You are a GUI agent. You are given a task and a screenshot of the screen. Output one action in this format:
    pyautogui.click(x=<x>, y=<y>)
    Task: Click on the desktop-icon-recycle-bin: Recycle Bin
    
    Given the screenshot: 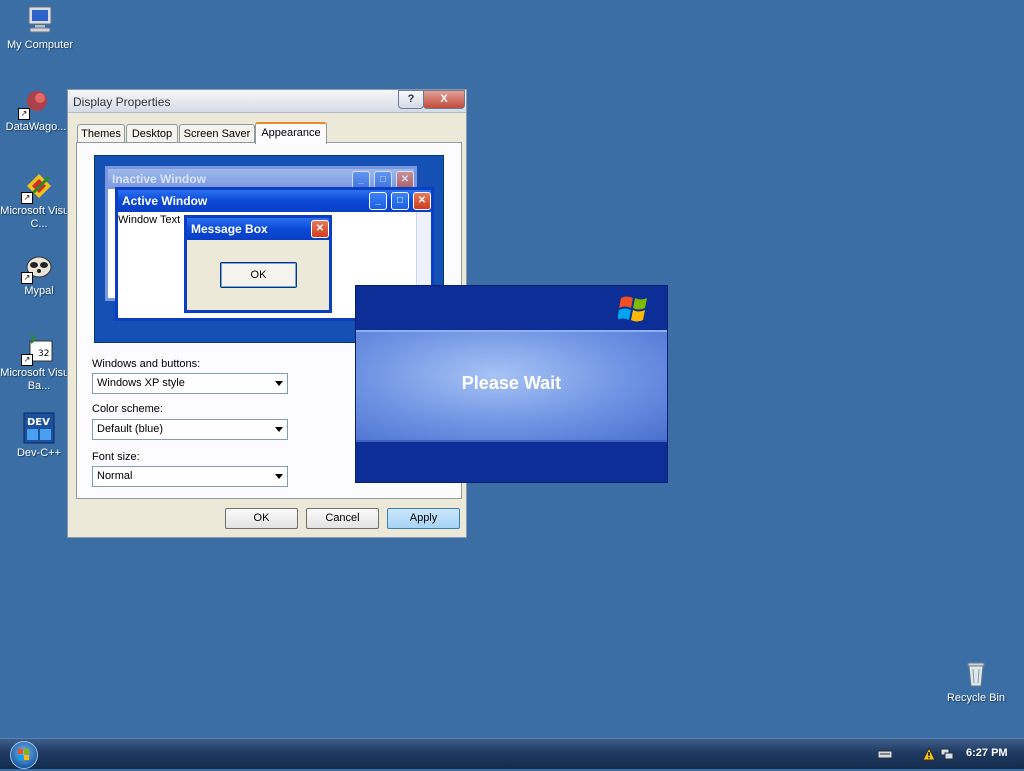 What is the action you would take?
    pyautogui.click(x=976, y=681)
    